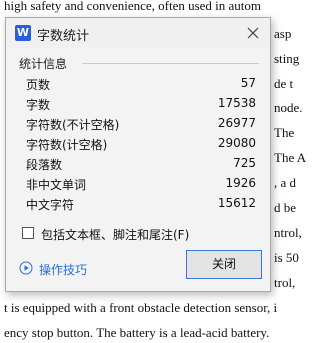 The width and height of the screenshot is (320, 343). I want to click on stat-label: 字数, so click(38, 105).